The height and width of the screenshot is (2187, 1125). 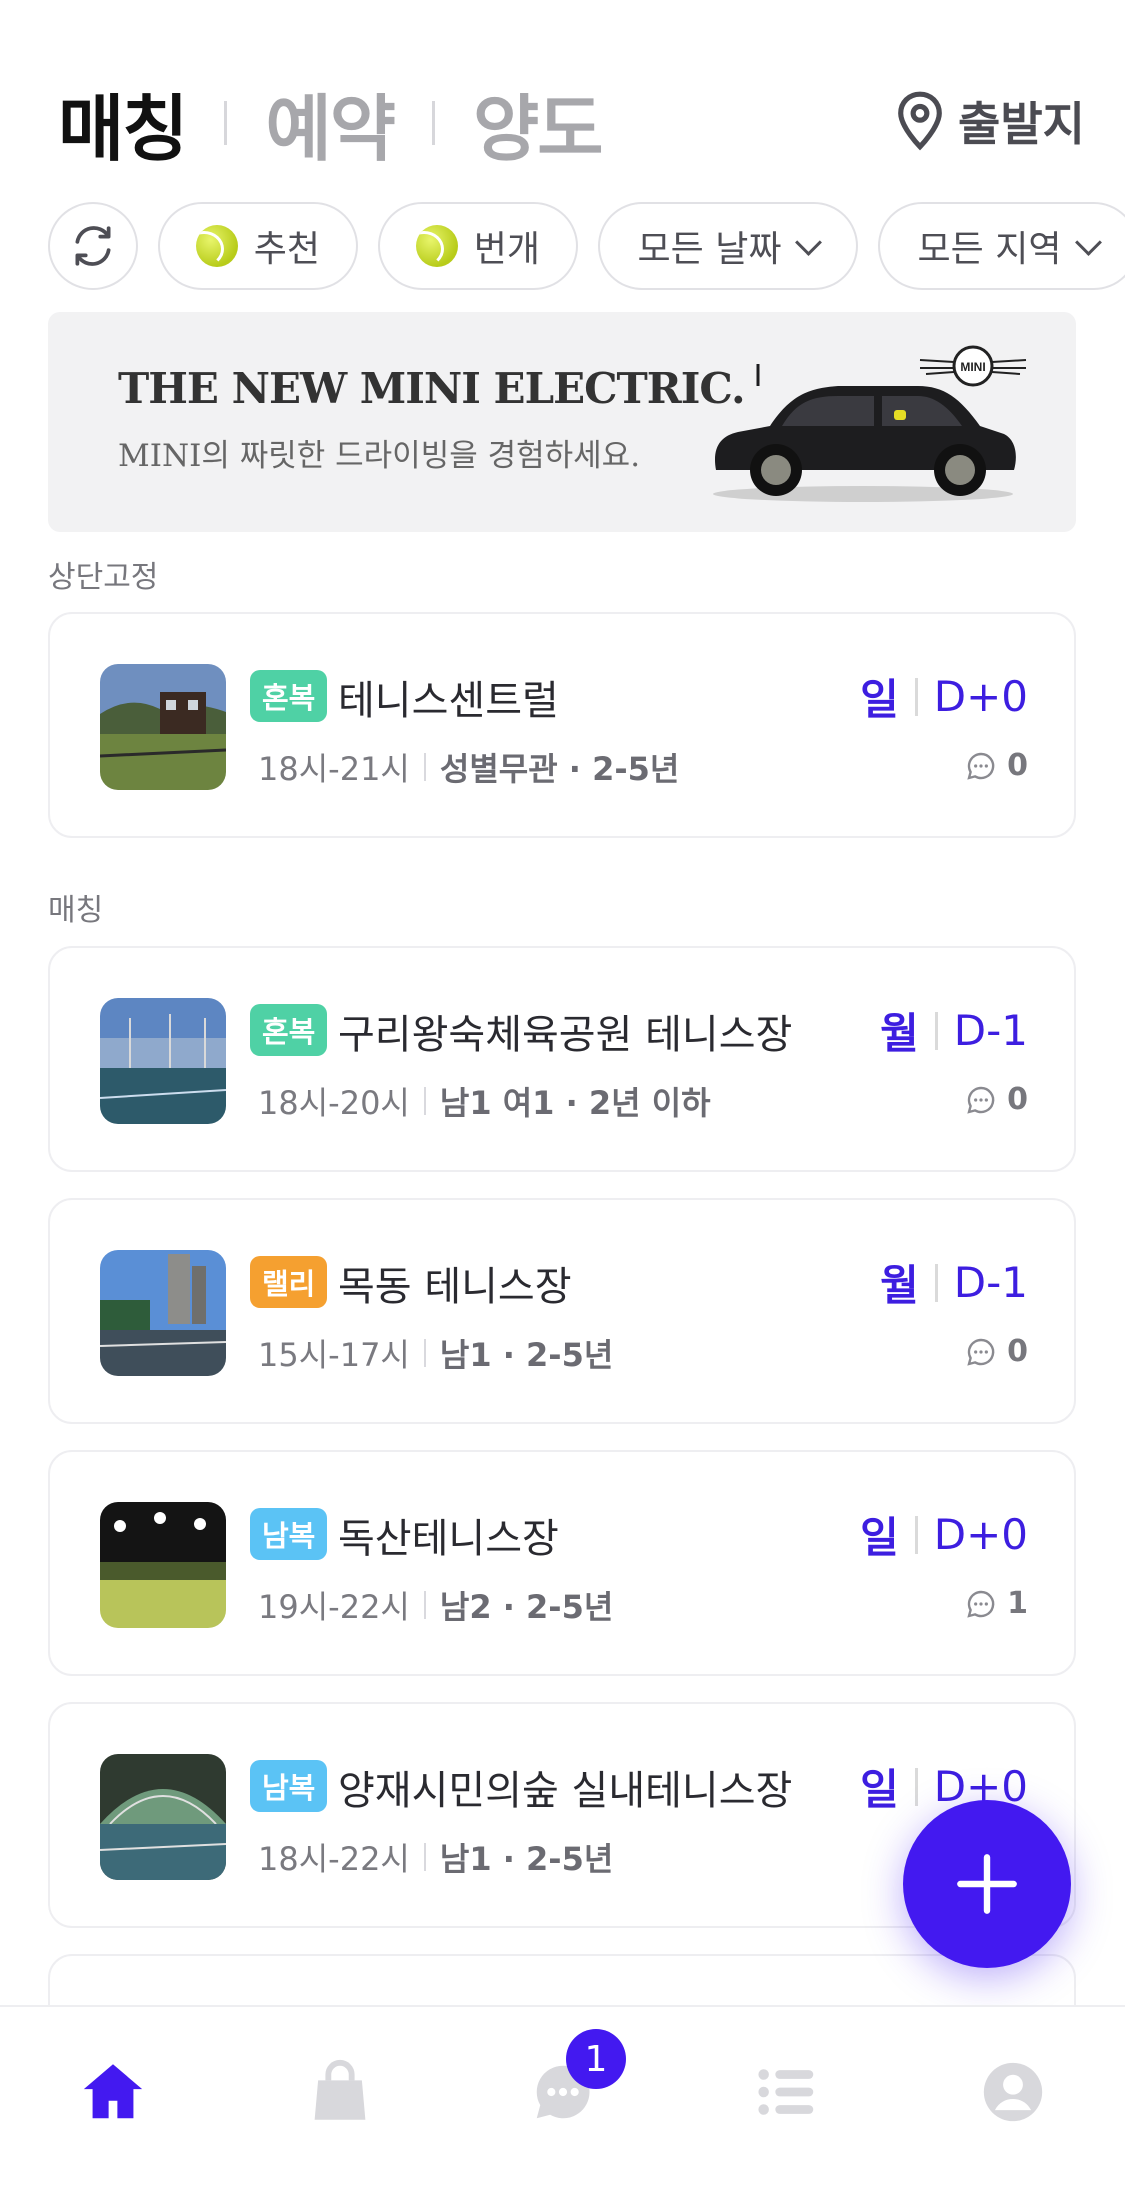 I want to click on court-name: 목동 테니스장, so click(x=455, y=1287).